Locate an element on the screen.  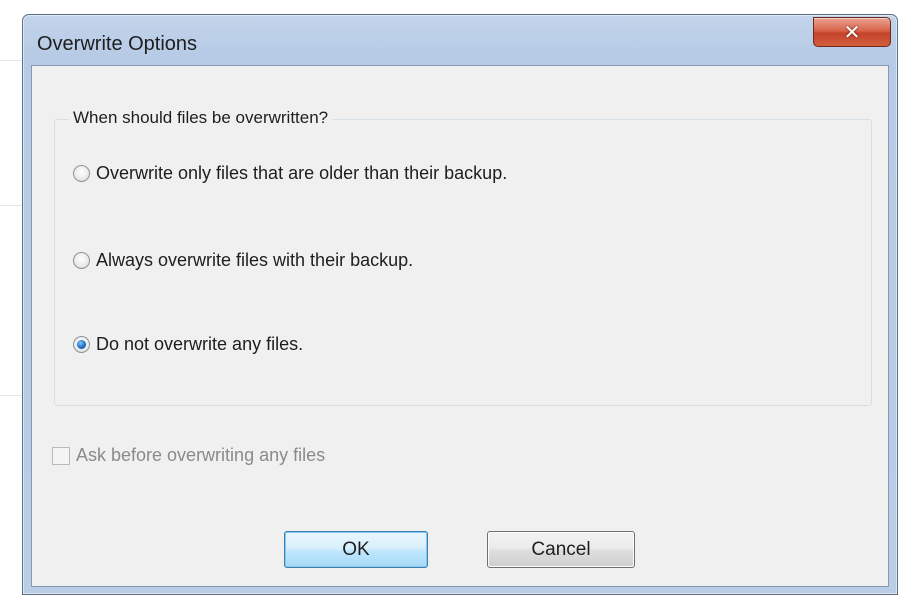
ok-button: OK is located at coordinates (356, 549).